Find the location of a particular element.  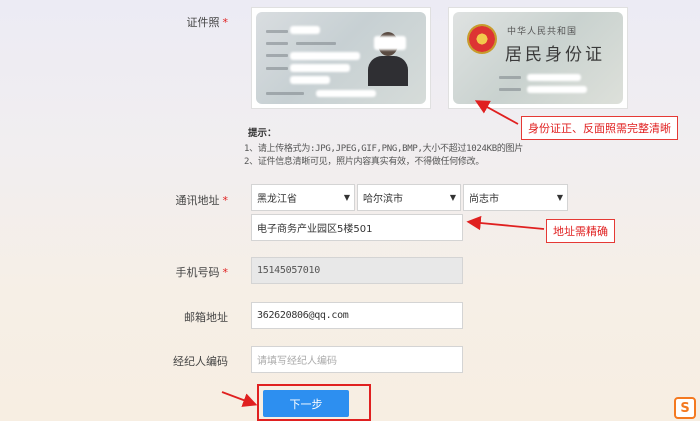

id-photo-arrow is located at coordinates (496, 112).